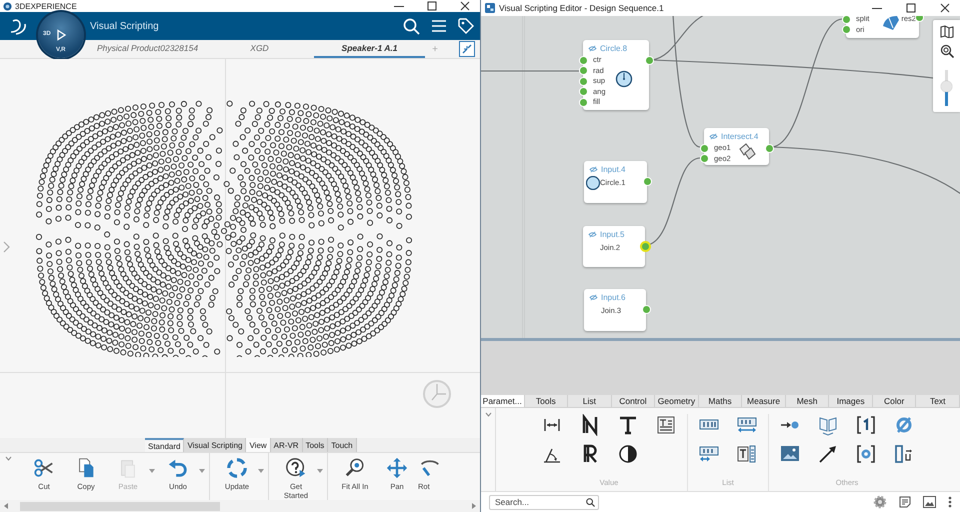  Describe the element at coordinates (342, 445) in the screenshot. I see `toolbar-tab: Touch` at that location.